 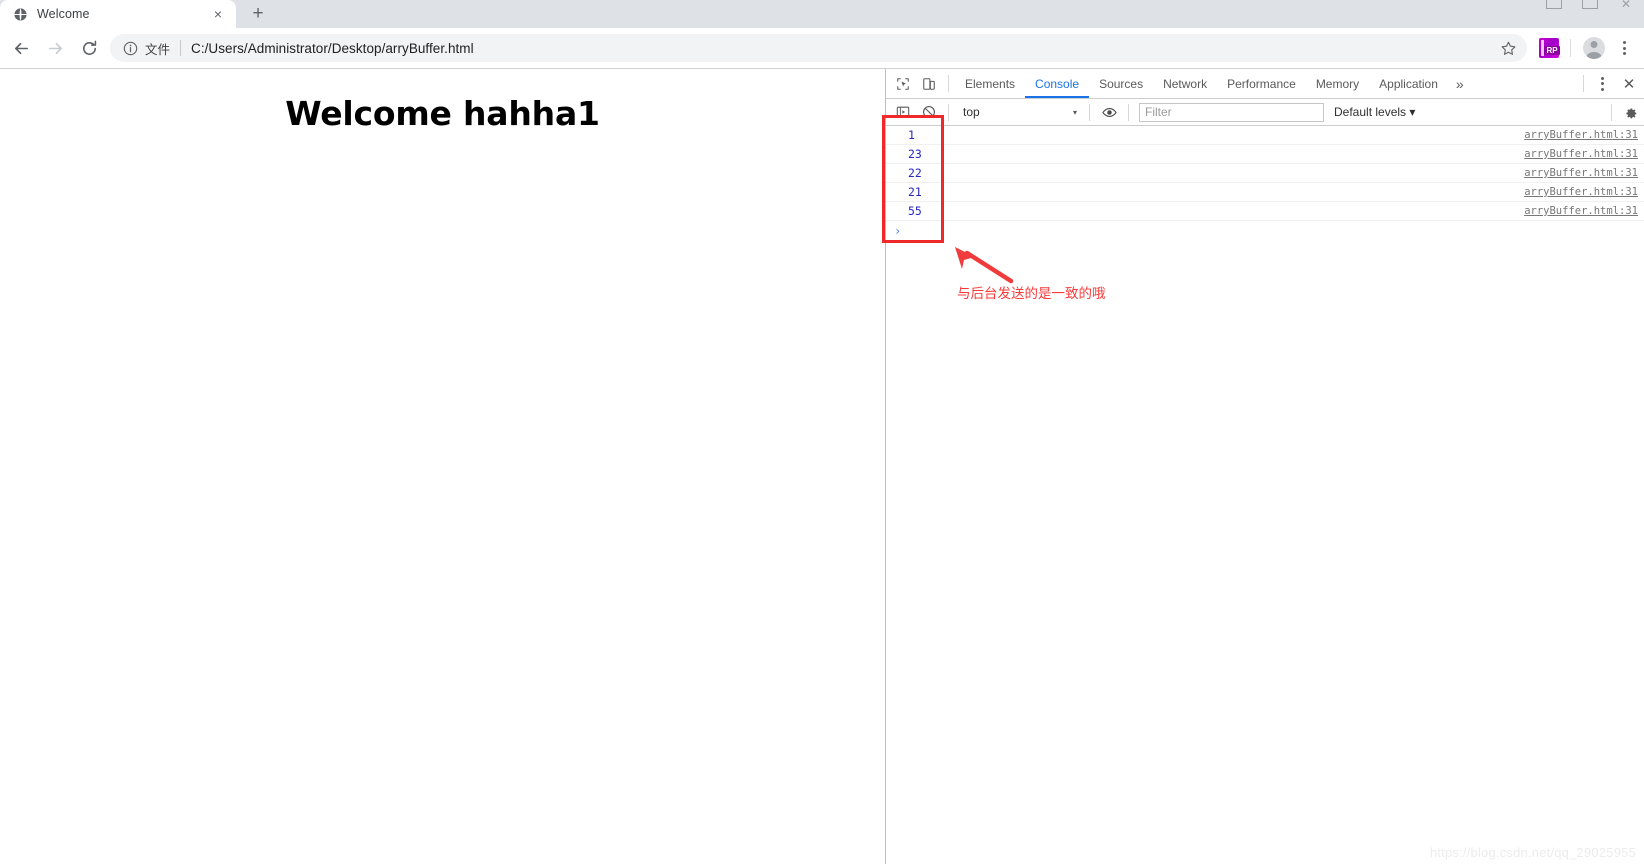 I want to click on tab-console: Console, so click(x=1057, y=84).